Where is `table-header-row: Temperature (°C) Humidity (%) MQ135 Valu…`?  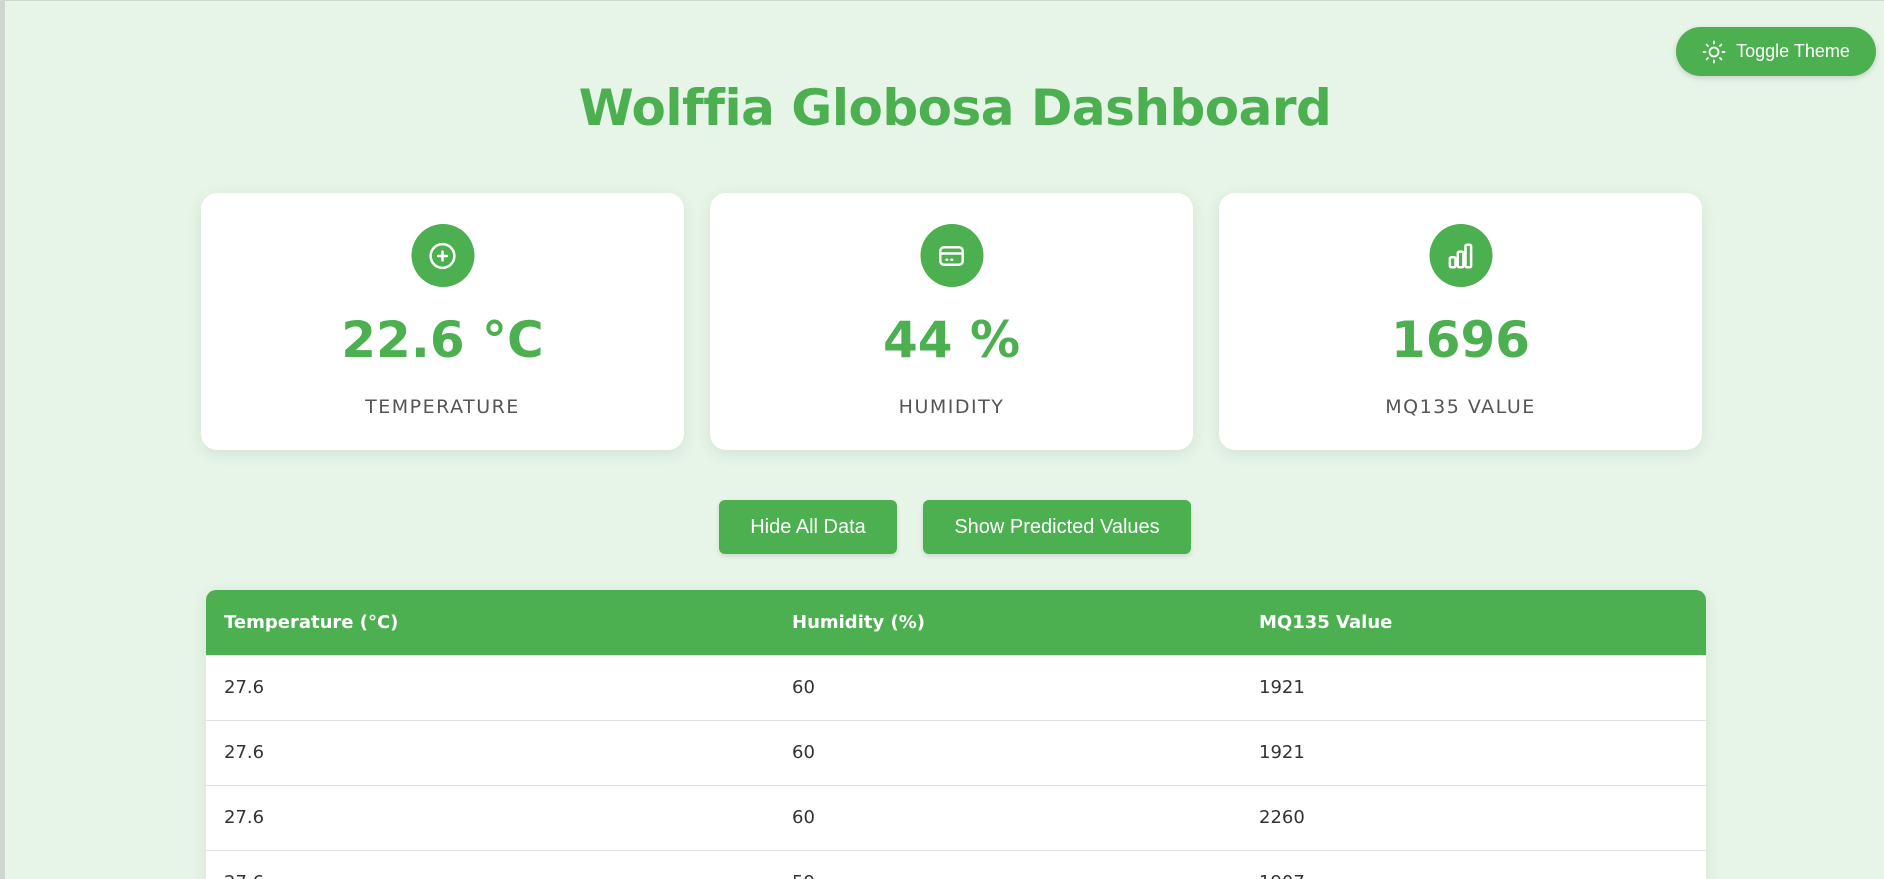
table-header-row: Temperature (°C) Humidity (%) MQ135 Valu… is located at coordinates (956, 622).